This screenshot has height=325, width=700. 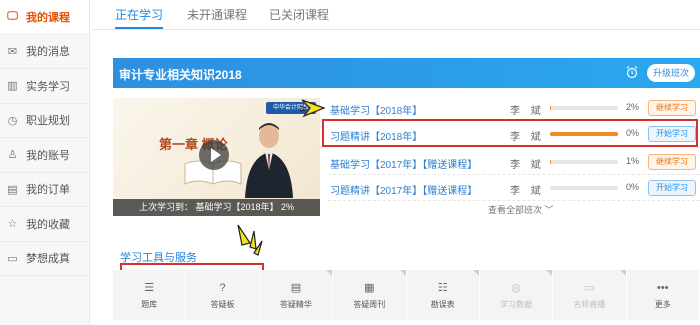 What do you see at coordinates (48, 17) in the screenshot?
I see `sidebar-item-label: 我的课程` at bounding box center [48, 17].